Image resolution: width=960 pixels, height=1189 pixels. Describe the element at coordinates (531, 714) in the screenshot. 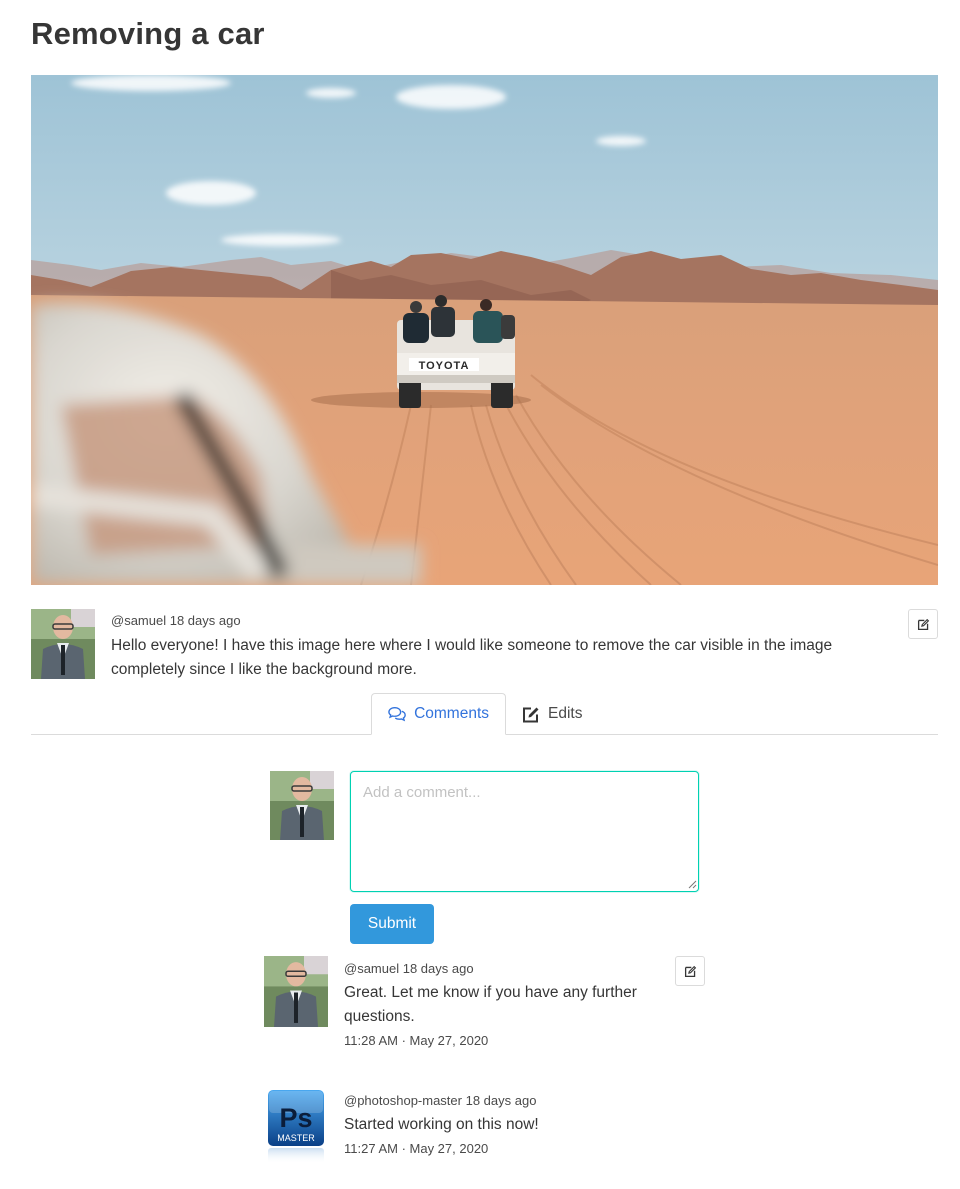

I see `edit-square-icon` at that location.